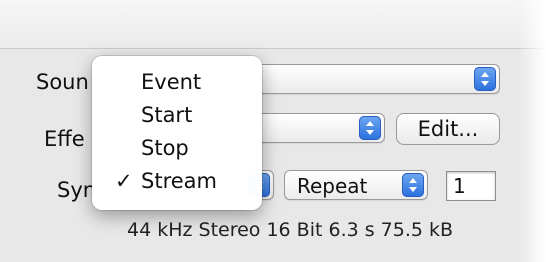 The height and width of the screenshot is (262, 546). Describe the element at coordinates (171, 82) in the screenshot. I see `menu-item-label: Event` at that location.